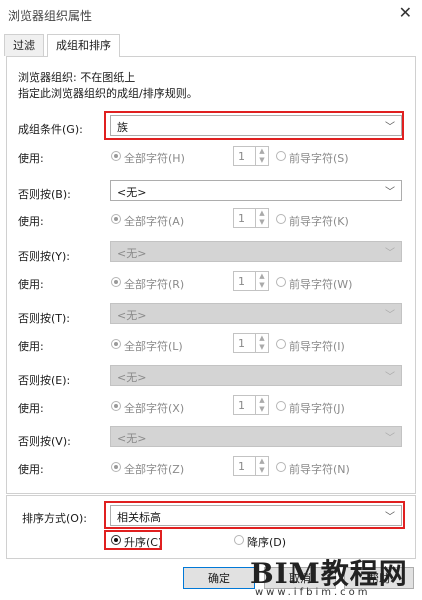 Image resolution: width=422 pixels, height=600 pixels. What do you see at coordinates (211, 15) in the screenshot?
I see `title-bar: 浏览器组织属性 ✕` at bounding box center [211, 15].